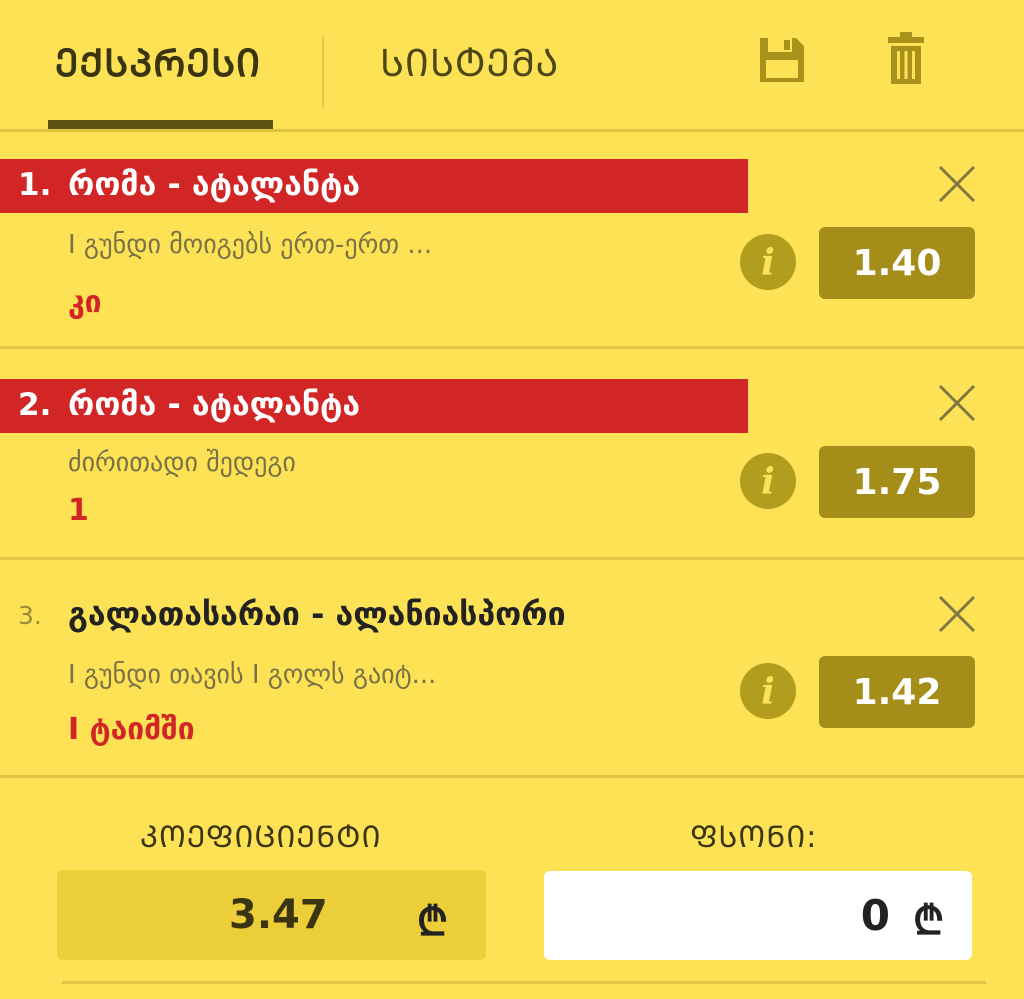 The image size is (1024, 999). What do you see at coordinates (758, 915) in the screenshot?
I see `stake-input: 0 ₾` at bounding box center [758, 915].